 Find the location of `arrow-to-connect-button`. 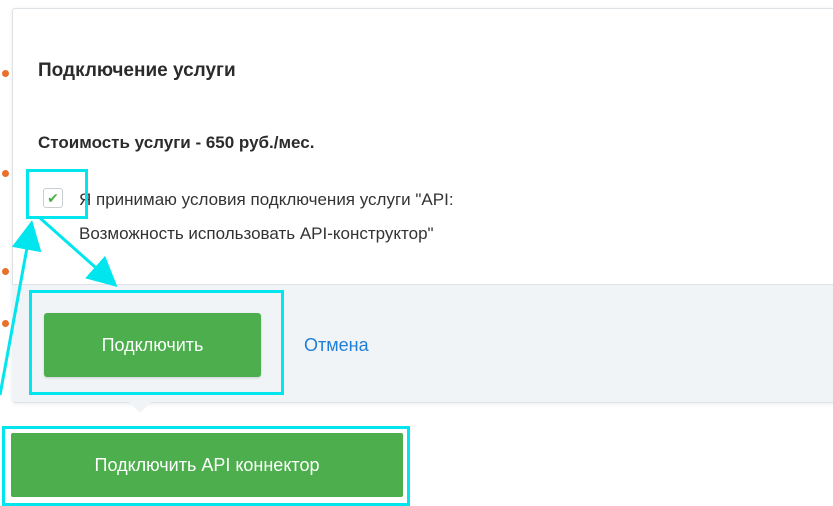

arrow-to-connect-button is located at coordinates (78, 251).